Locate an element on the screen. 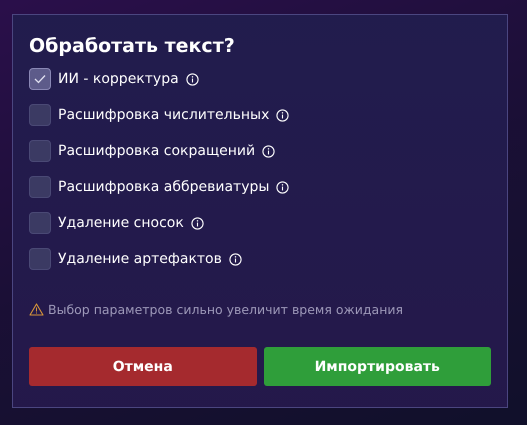 This screenshot has height=425, width=527. cancel-button: Отмена is located at coordinates (142, 366).